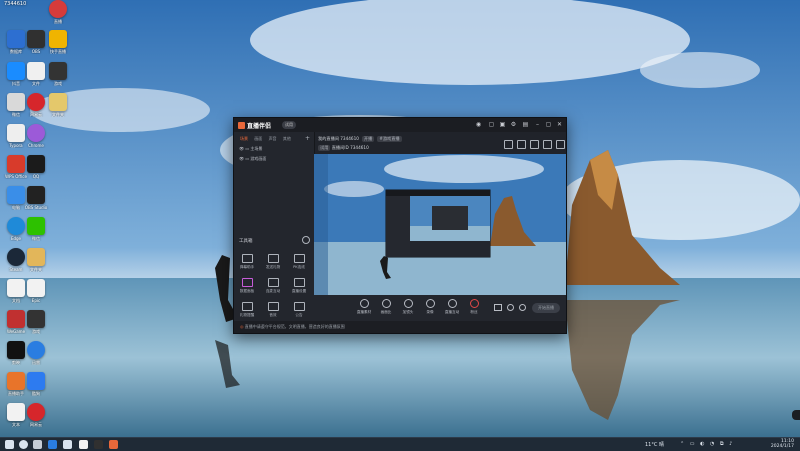 This screenshot has width=800, height=451. What do you see at coordinates (537, 124) in the screenshot?
I see `minimize-icon: –` at bounding box center [537, 124].